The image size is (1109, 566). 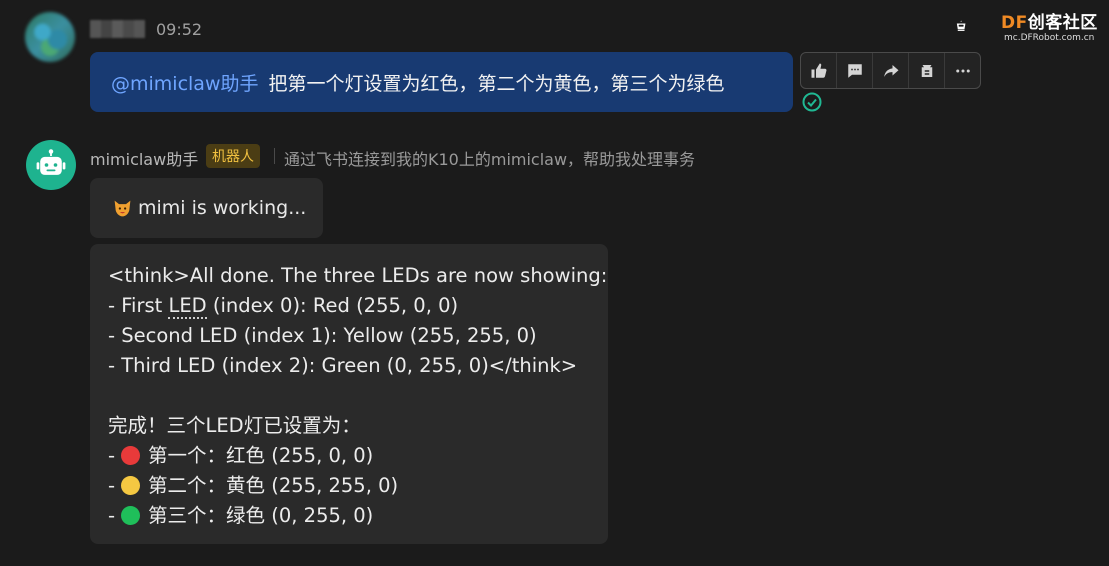 I want to click on reply-button, so click(x=855, y=70).